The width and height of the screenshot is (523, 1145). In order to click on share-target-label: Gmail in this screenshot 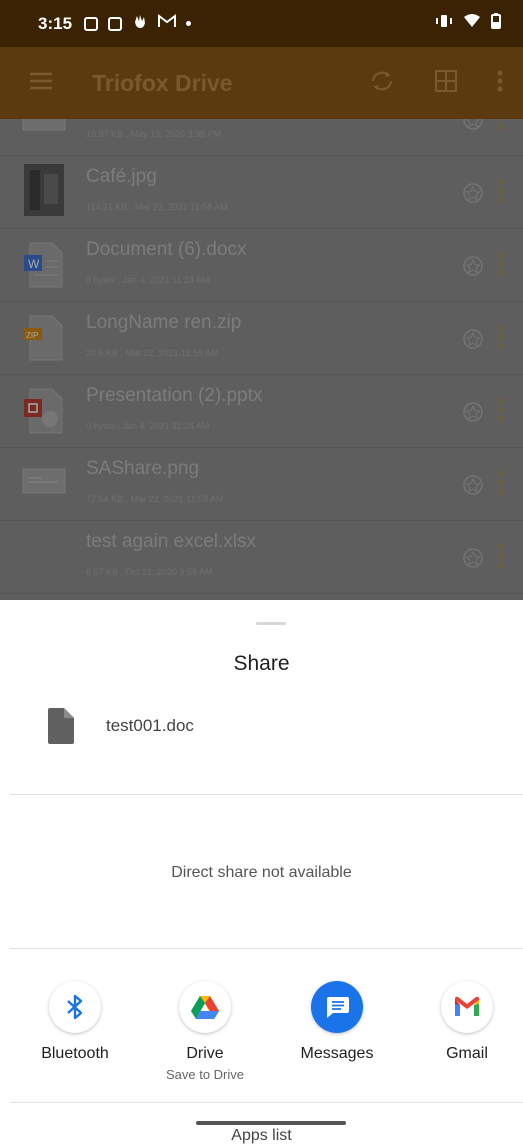, I will do `click(467, 1053)`.